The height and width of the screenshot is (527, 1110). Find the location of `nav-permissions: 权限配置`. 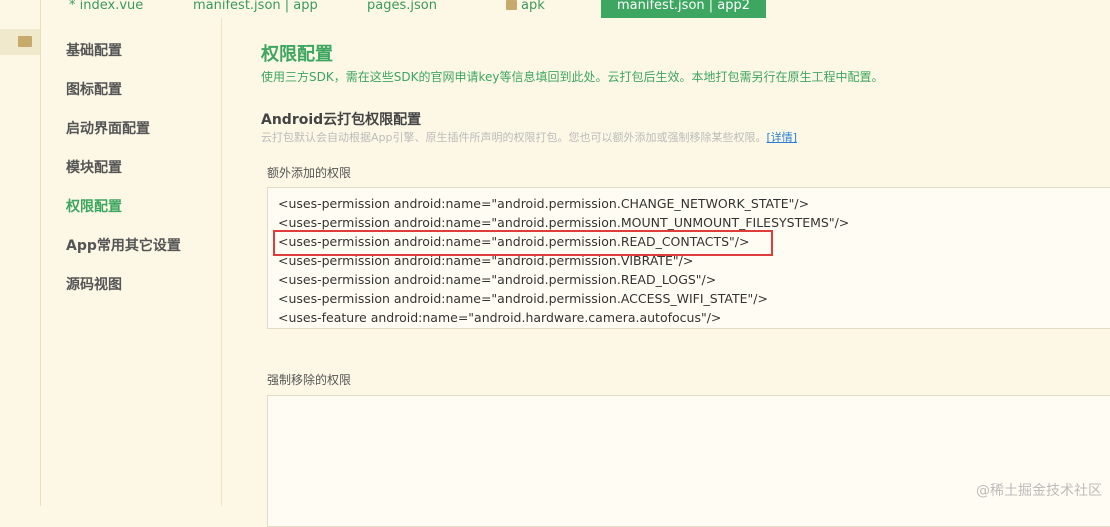

nav-permissions: 权限配置 is located at coordinates (94, 206).